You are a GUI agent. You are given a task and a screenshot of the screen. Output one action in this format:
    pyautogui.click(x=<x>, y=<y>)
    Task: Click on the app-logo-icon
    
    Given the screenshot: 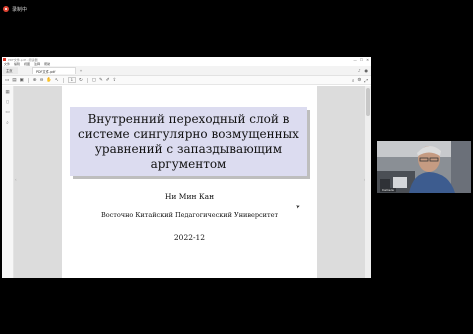 What is the action you would take?
    pyautogui.click(x=4, y=59)
    